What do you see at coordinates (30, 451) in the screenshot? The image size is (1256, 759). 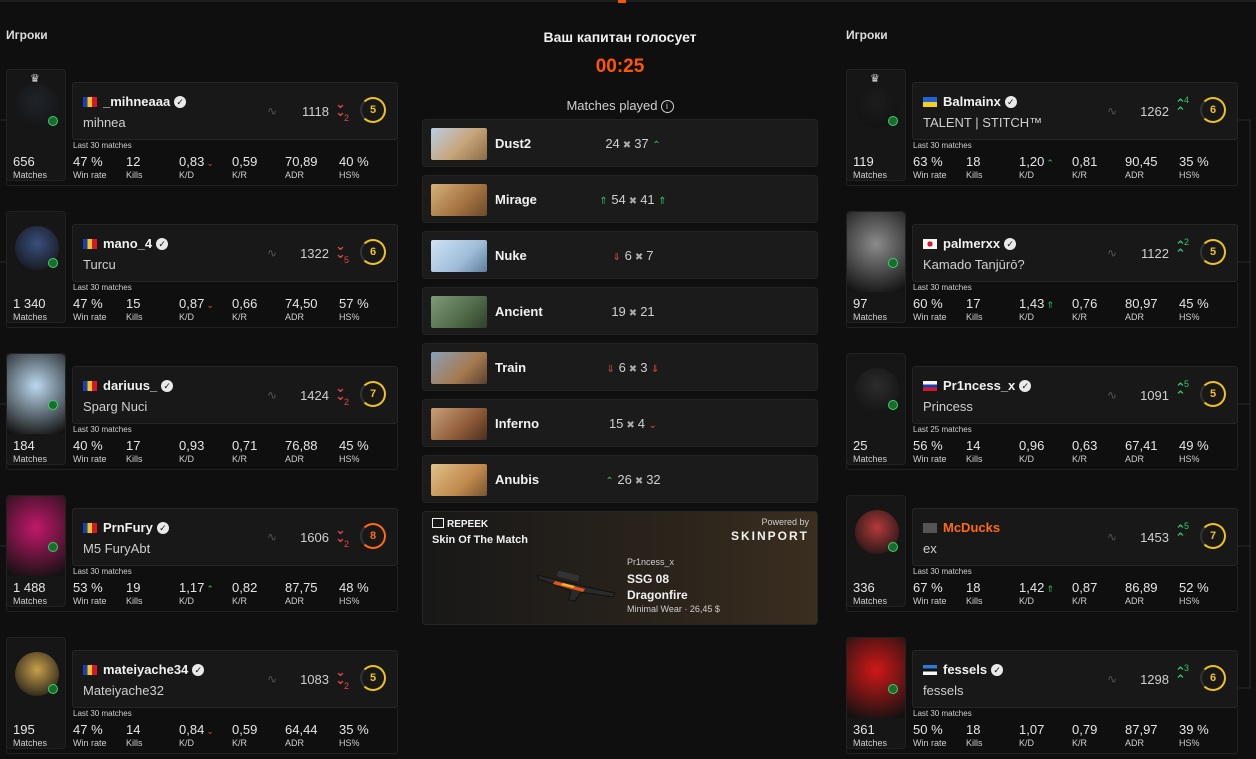 I see `stat-matches: 184 Matches` at bounding box center [30, 451].